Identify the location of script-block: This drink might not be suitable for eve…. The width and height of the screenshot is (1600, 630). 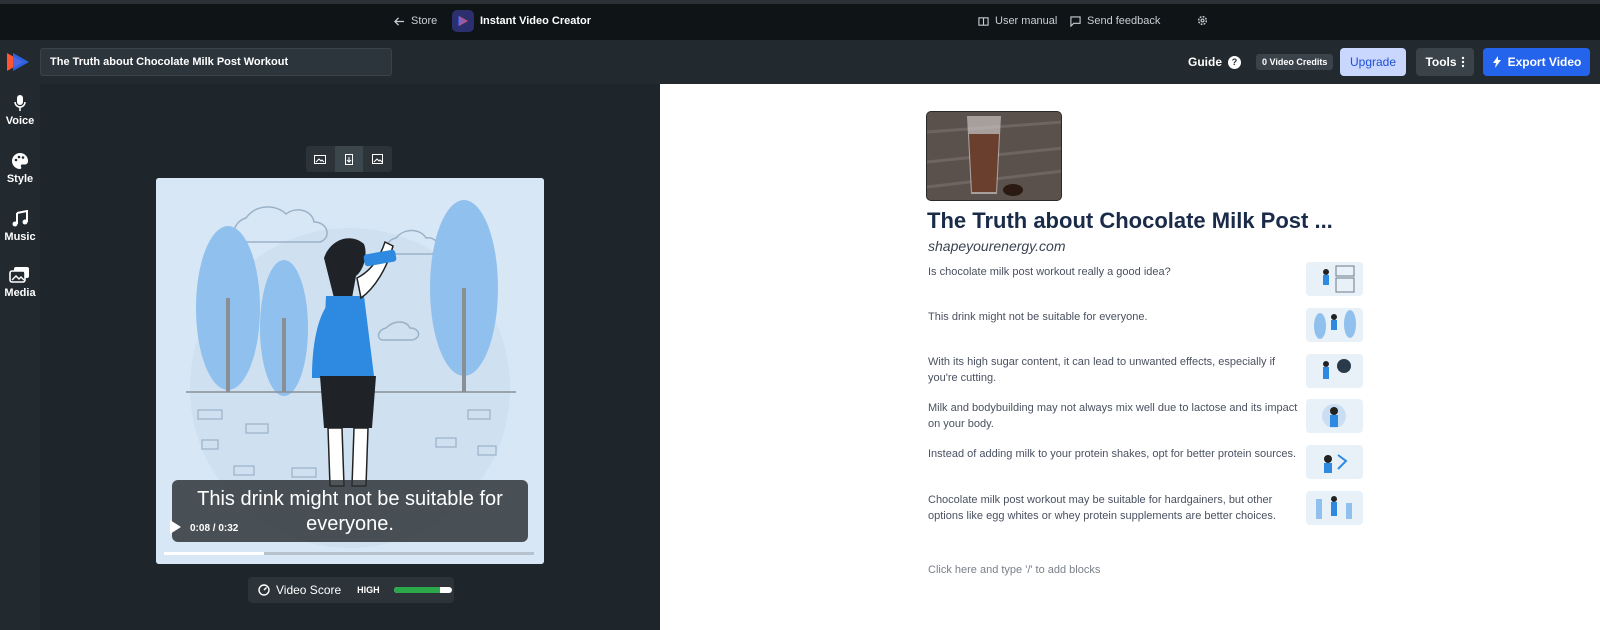
(1114, 317).